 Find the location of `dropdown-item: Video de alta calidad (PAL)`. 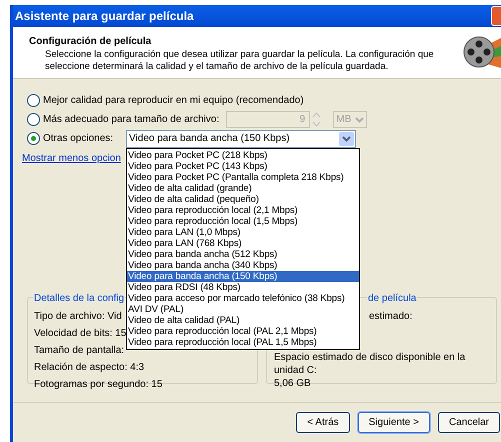

dropdown-item: Video de alta calidad (PAL) is located at coordinates (243, 320).